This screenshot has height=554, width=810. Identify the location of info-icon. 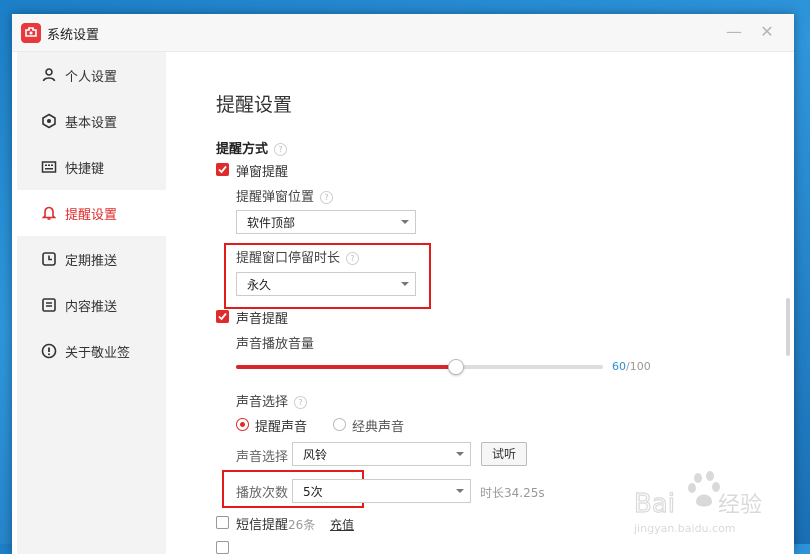
(49, 351).